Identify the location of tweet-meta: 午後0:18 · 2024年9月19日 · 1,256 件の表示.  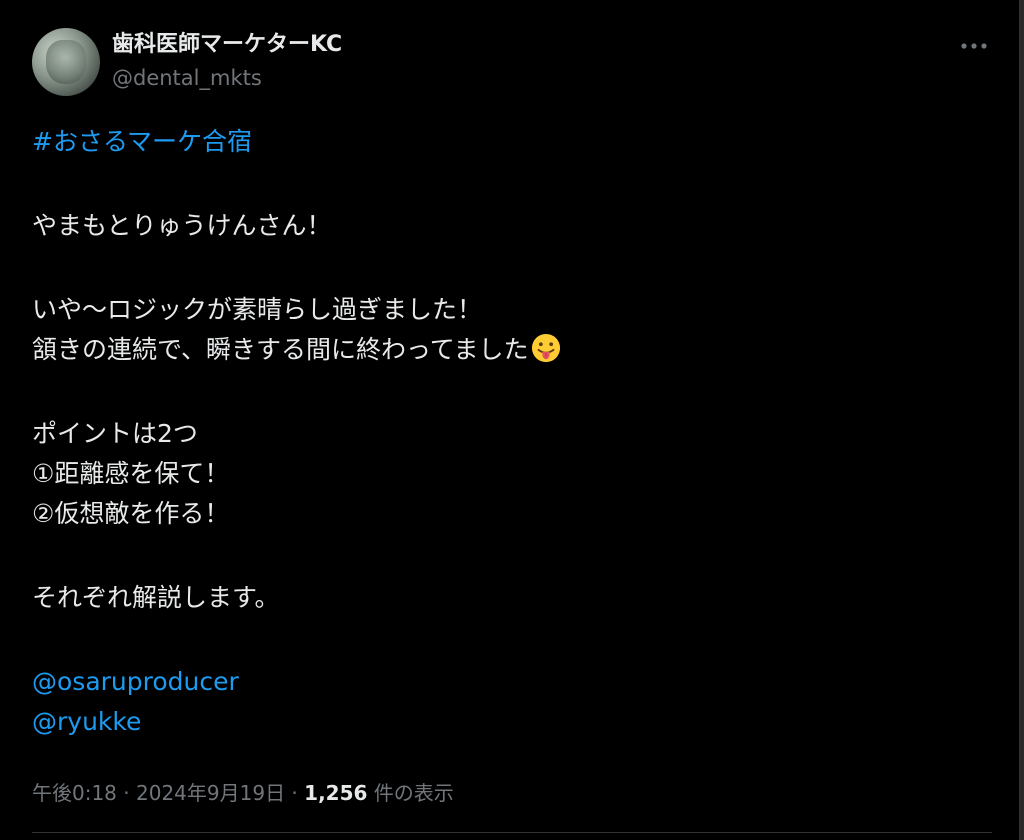
(243, 793).